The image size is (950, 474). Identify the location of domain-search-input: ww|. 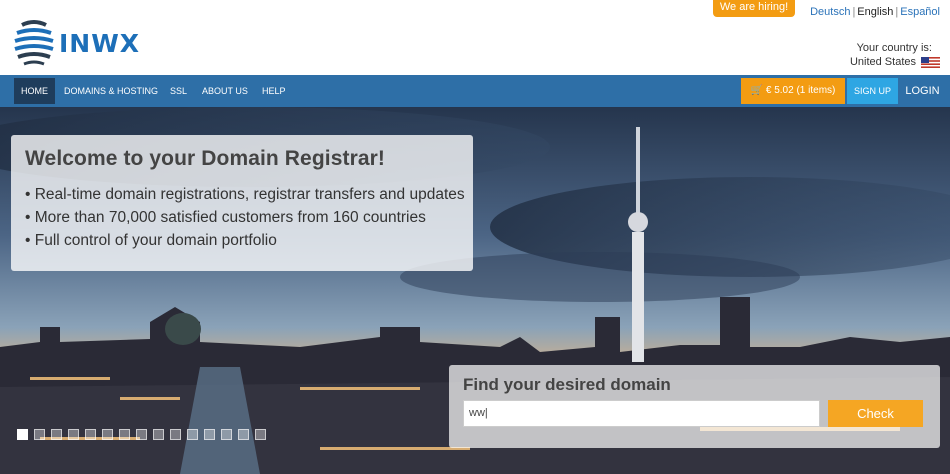
(641, 413).